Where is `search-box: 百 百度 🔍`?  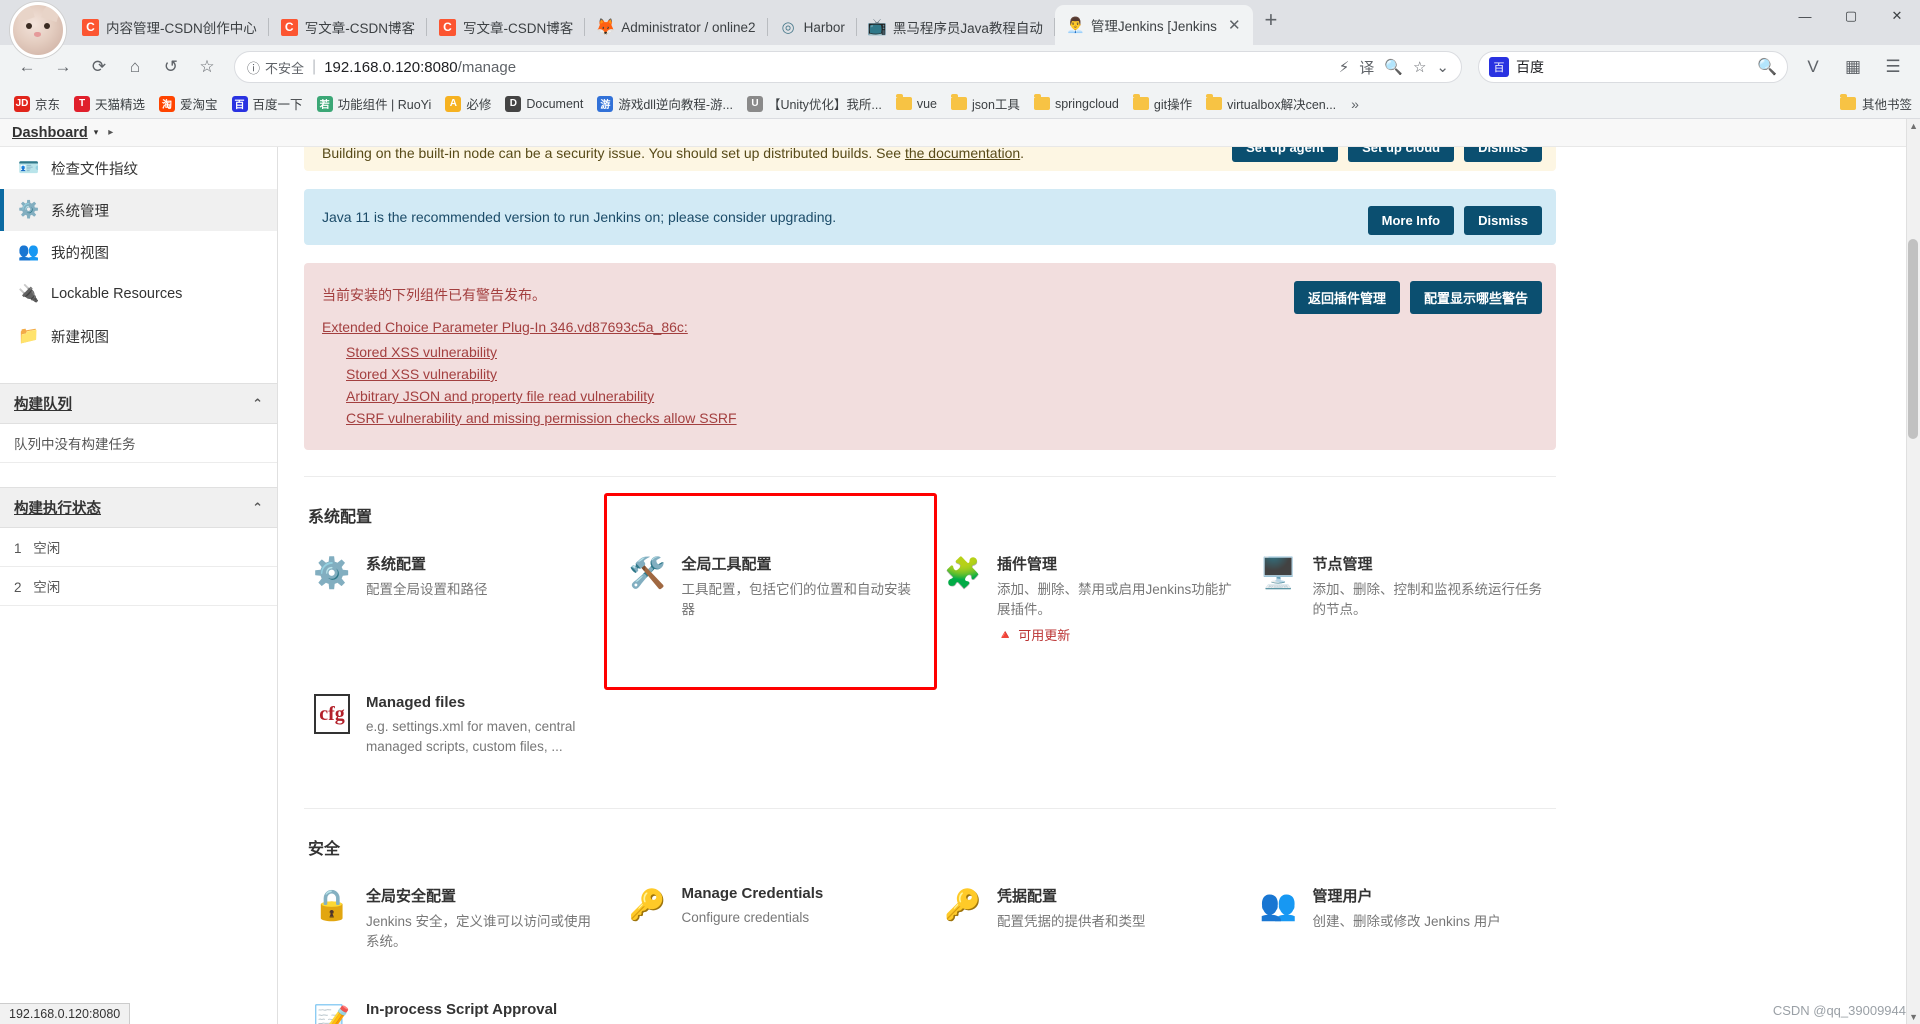
search-box: 百 百度 🔍 is located at coordinates (1633, 67).